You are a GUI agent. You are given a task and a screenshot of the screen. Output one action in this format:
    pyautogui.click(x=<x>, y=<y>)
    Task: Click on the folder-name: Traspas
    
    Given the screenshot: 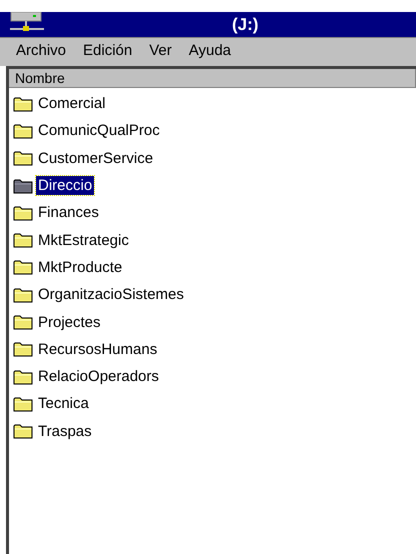 What is the action you would take?
    pyautogui.click(x=65, y=431)
    